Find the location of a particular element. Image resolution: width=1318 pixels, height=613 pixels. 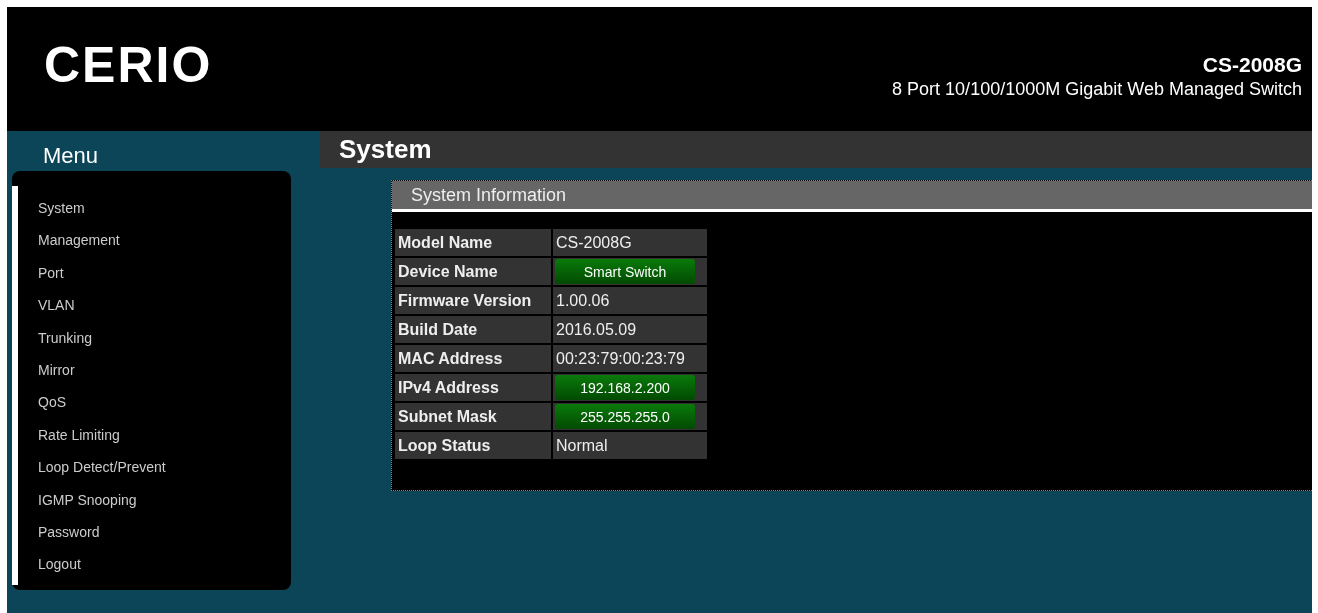

table-cell: Build Date is located at coordinates (473, 329).